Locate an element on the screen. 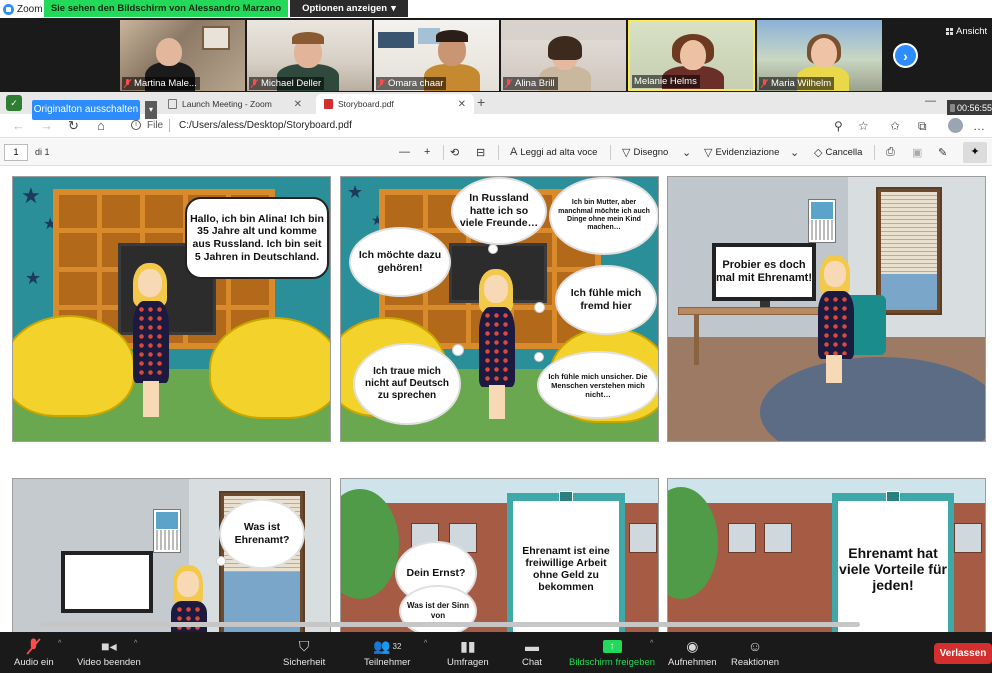 This screenshot has height=673, width=992. security-button: ⛉ Sicherheit is located at coordinates (304, 652).